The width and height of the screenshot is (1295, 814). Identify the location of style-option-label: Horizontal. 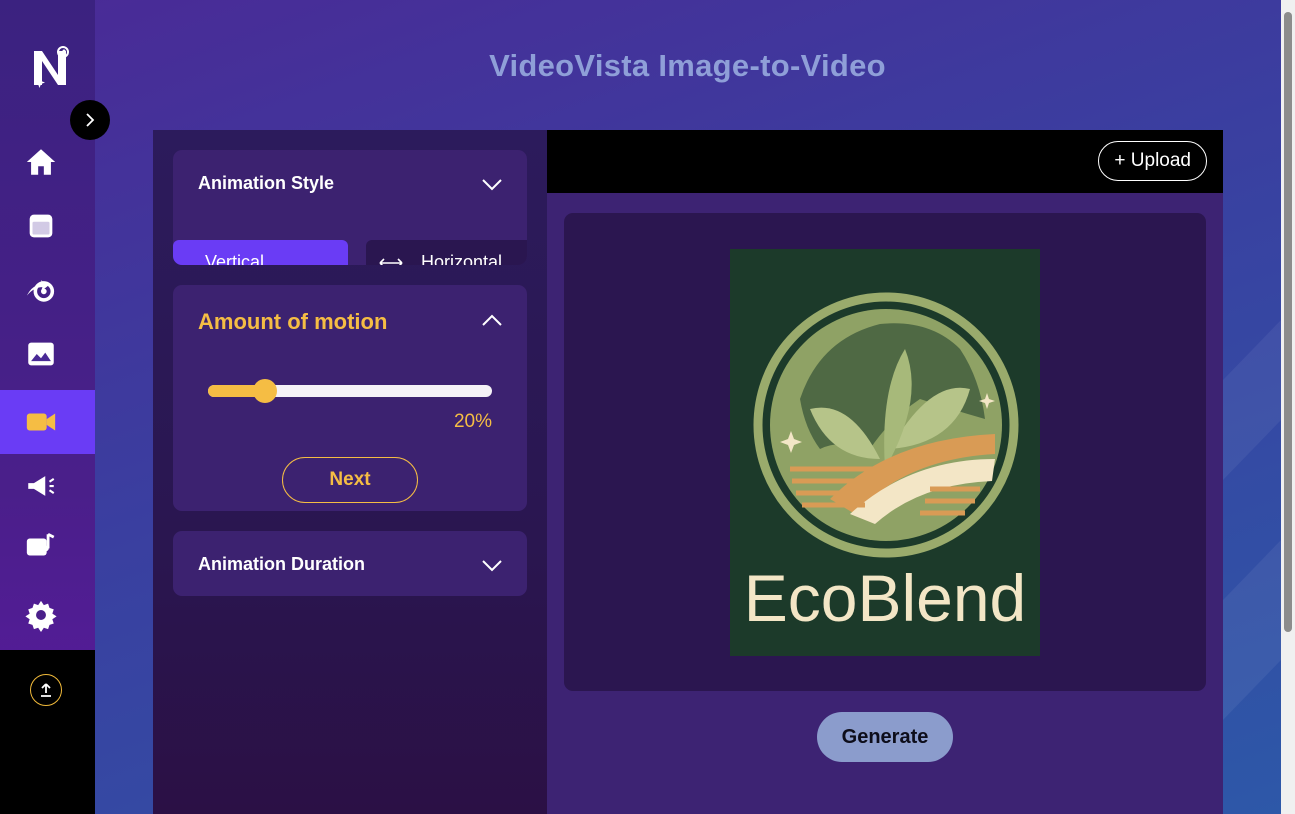
(462, 258).